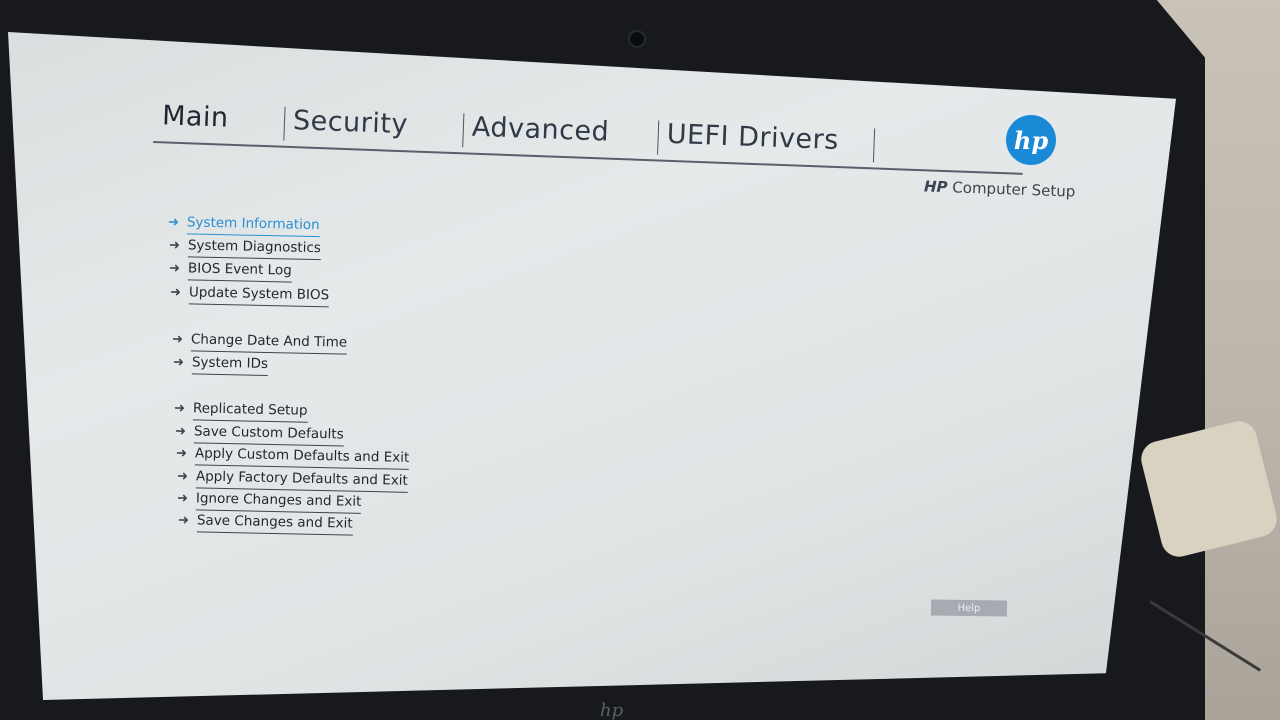 Image resolution: width=1280 pixels, height=720 pixels. I want to click on menu-item-save-custom-defaults: ➜ Save Custom Defaults, so click(259, 435).